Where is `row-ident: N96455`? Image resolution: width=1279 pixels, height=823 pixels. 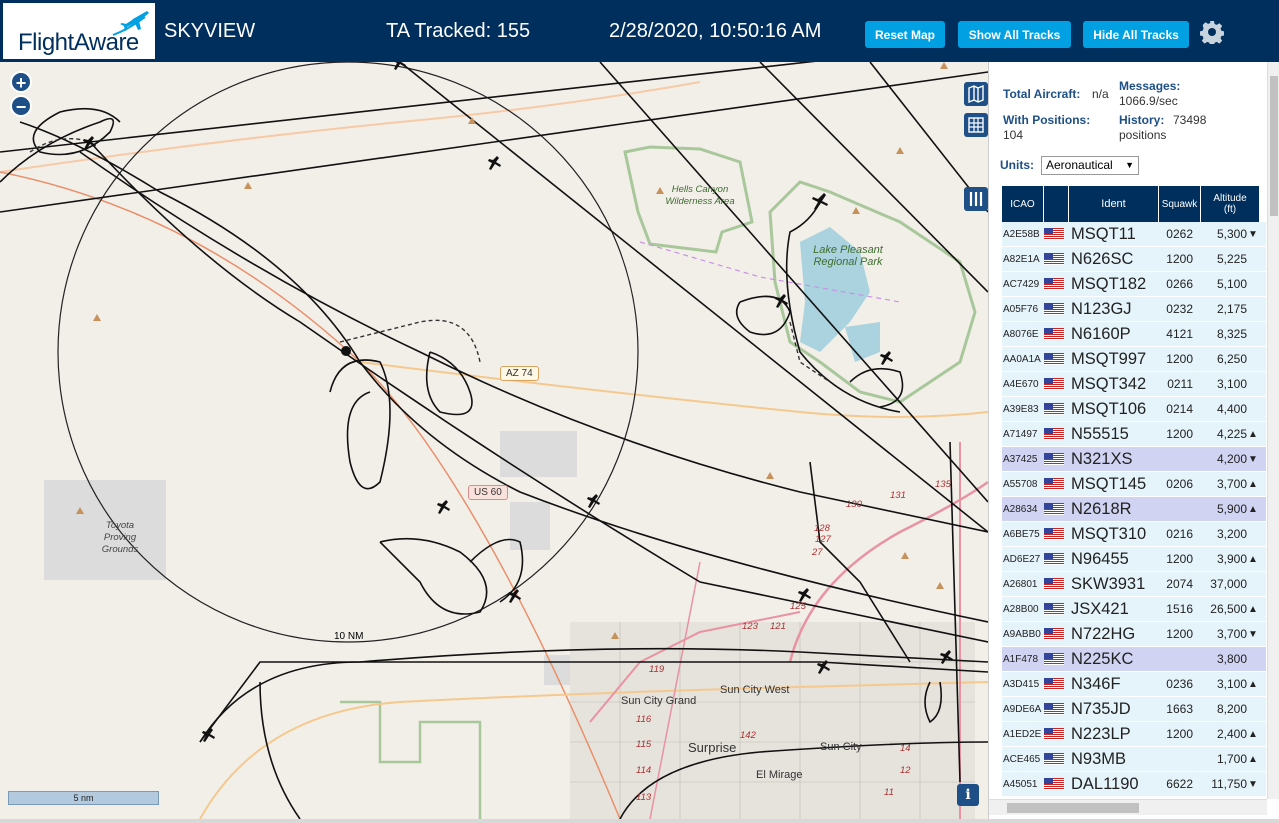
row-ident: N96455 is located at coordinates (1100, 558).